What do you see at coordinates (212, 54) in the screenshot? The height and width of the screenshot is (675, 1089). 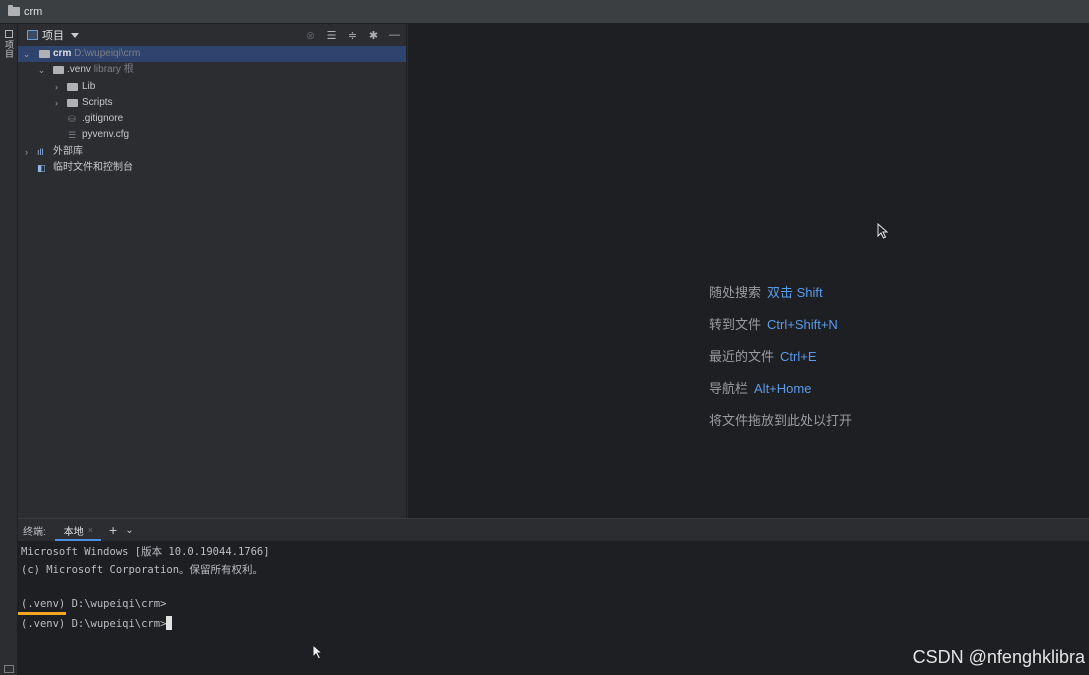 I see `tree-item-crm: ⌄ crm D:\wupeiqi\crm` at bounding box center [212, 54].